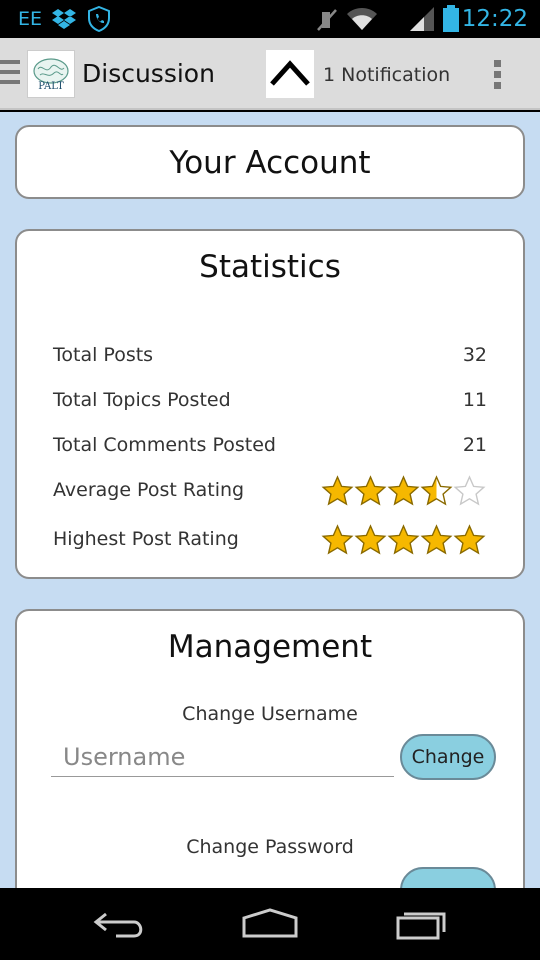 This screenshot has width=540, height=960. Describe the element at coordinates (149, 490) in the screenshot. I see `stat-label-average-rating: Average Post Rating` at that location.